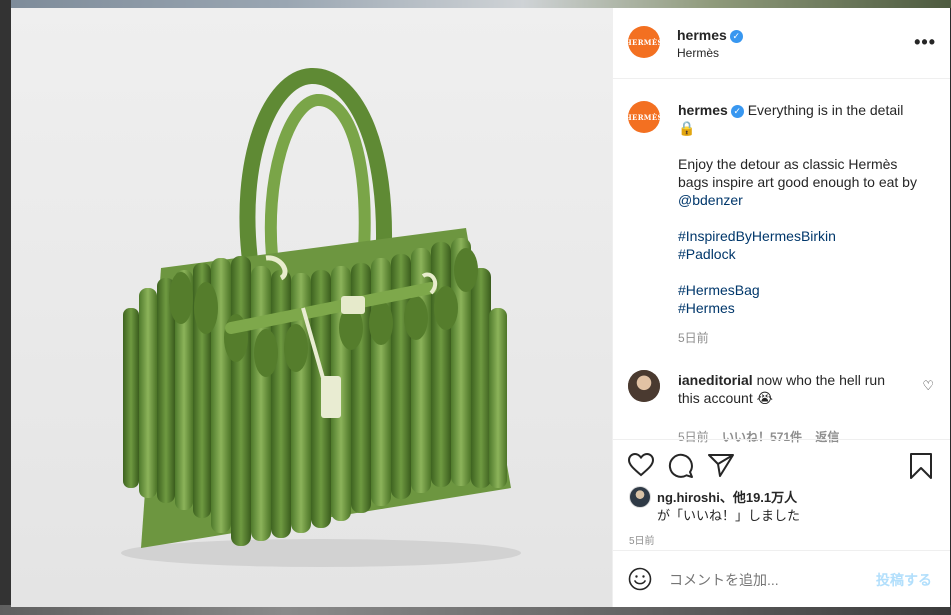  Describe the element at coordinates (688, 497) in the screenshot. I see `liker-username: ng.hiroshi` at that location.